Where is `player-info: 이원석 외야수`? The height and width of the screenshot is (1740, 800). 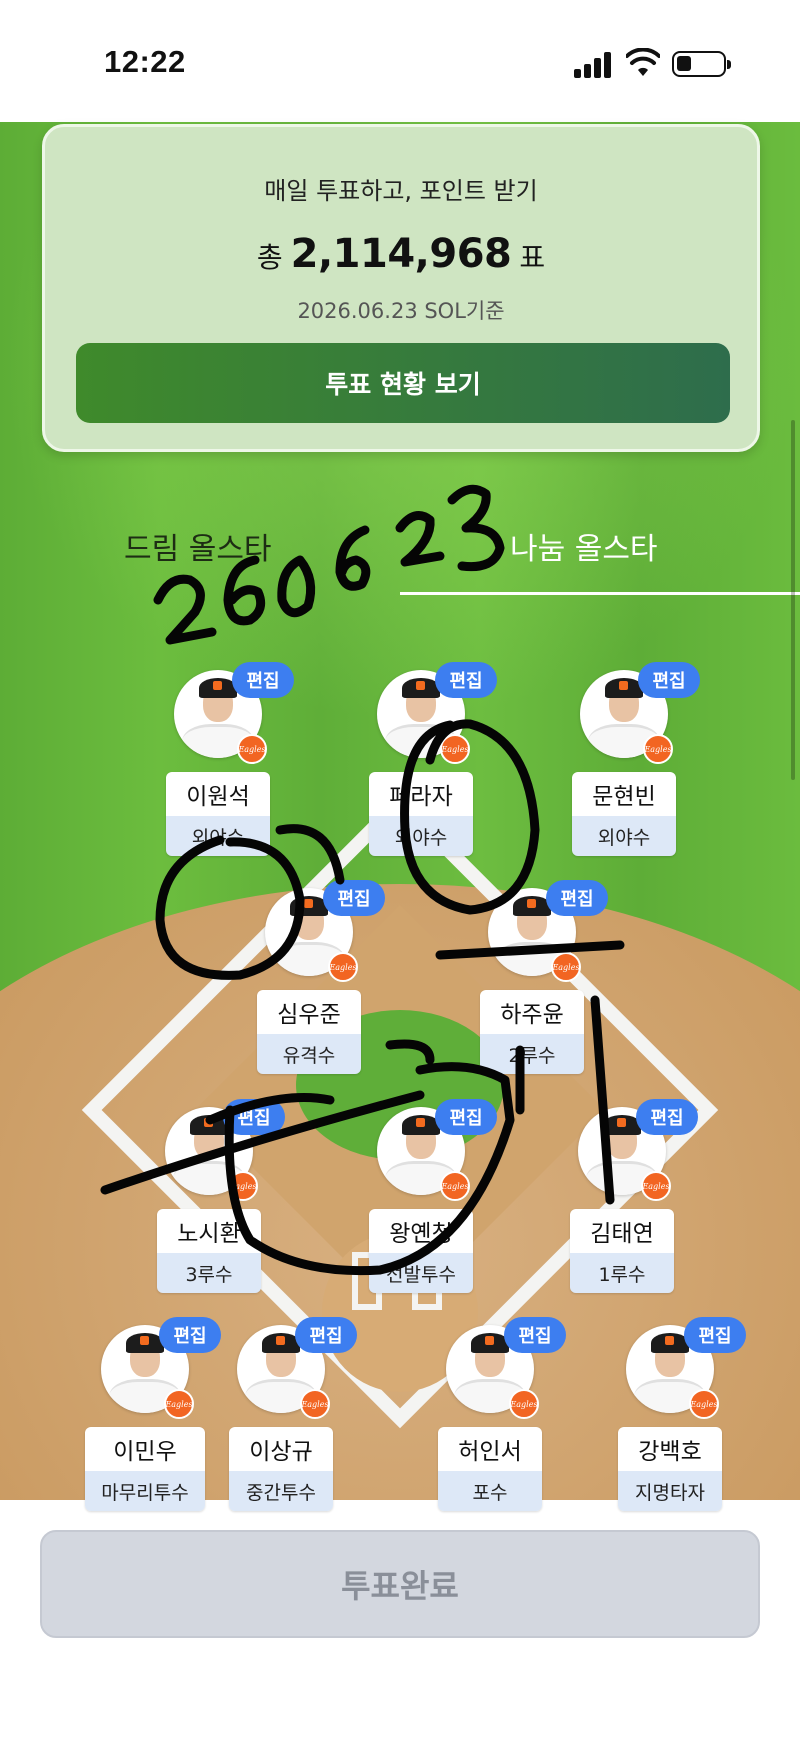
player-info: 이원석 외야수 is located at coordinates (218, 814).